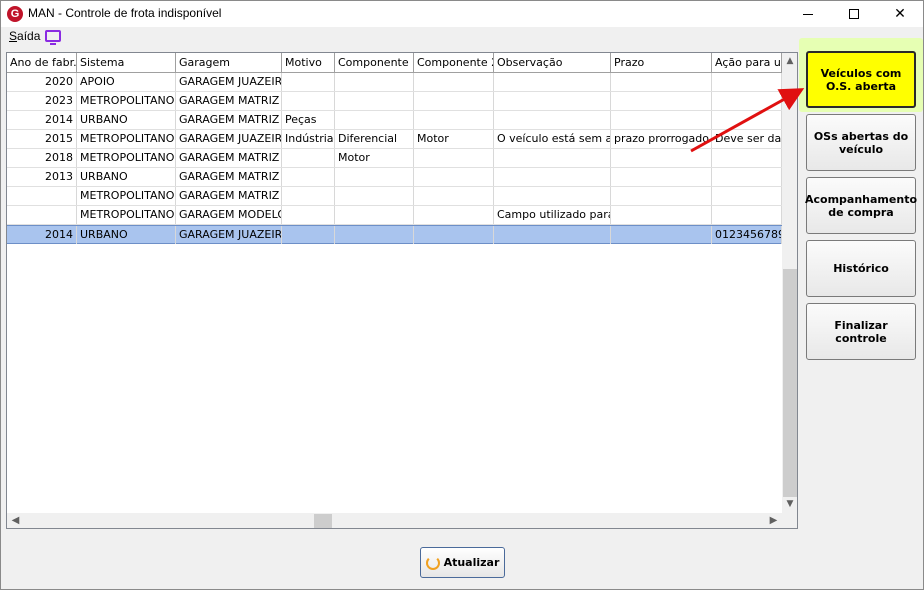 This screenshot has height=590, width=924. What do you see at coordinates (42, 177) in the screenshot?
I see `table-cell: 2013` at bounding box center [42, 177].